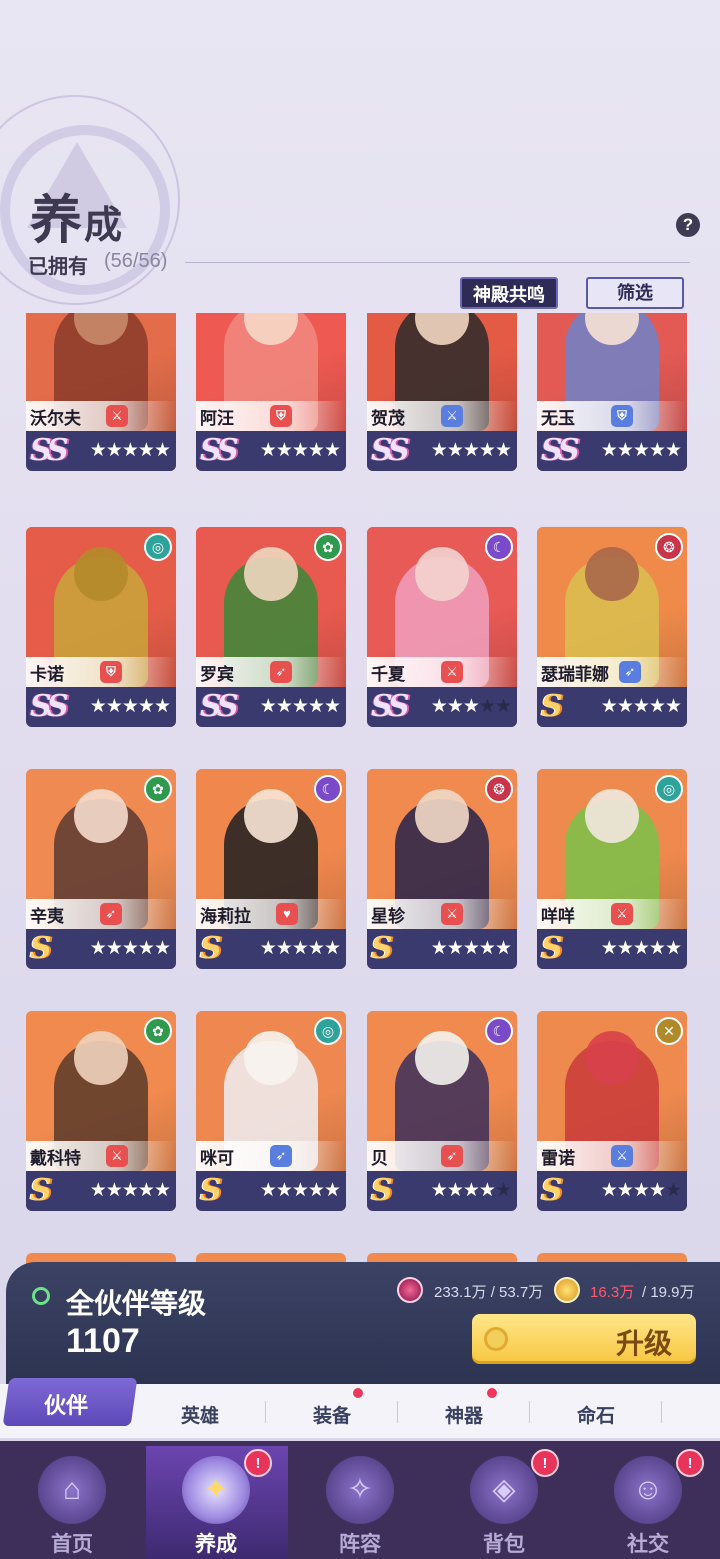 This screenshot has width=720, height=1559. What do you see at coordinates (437, 262) in the screenshot?
I see `header-divider` at bounding box center [437, 262].